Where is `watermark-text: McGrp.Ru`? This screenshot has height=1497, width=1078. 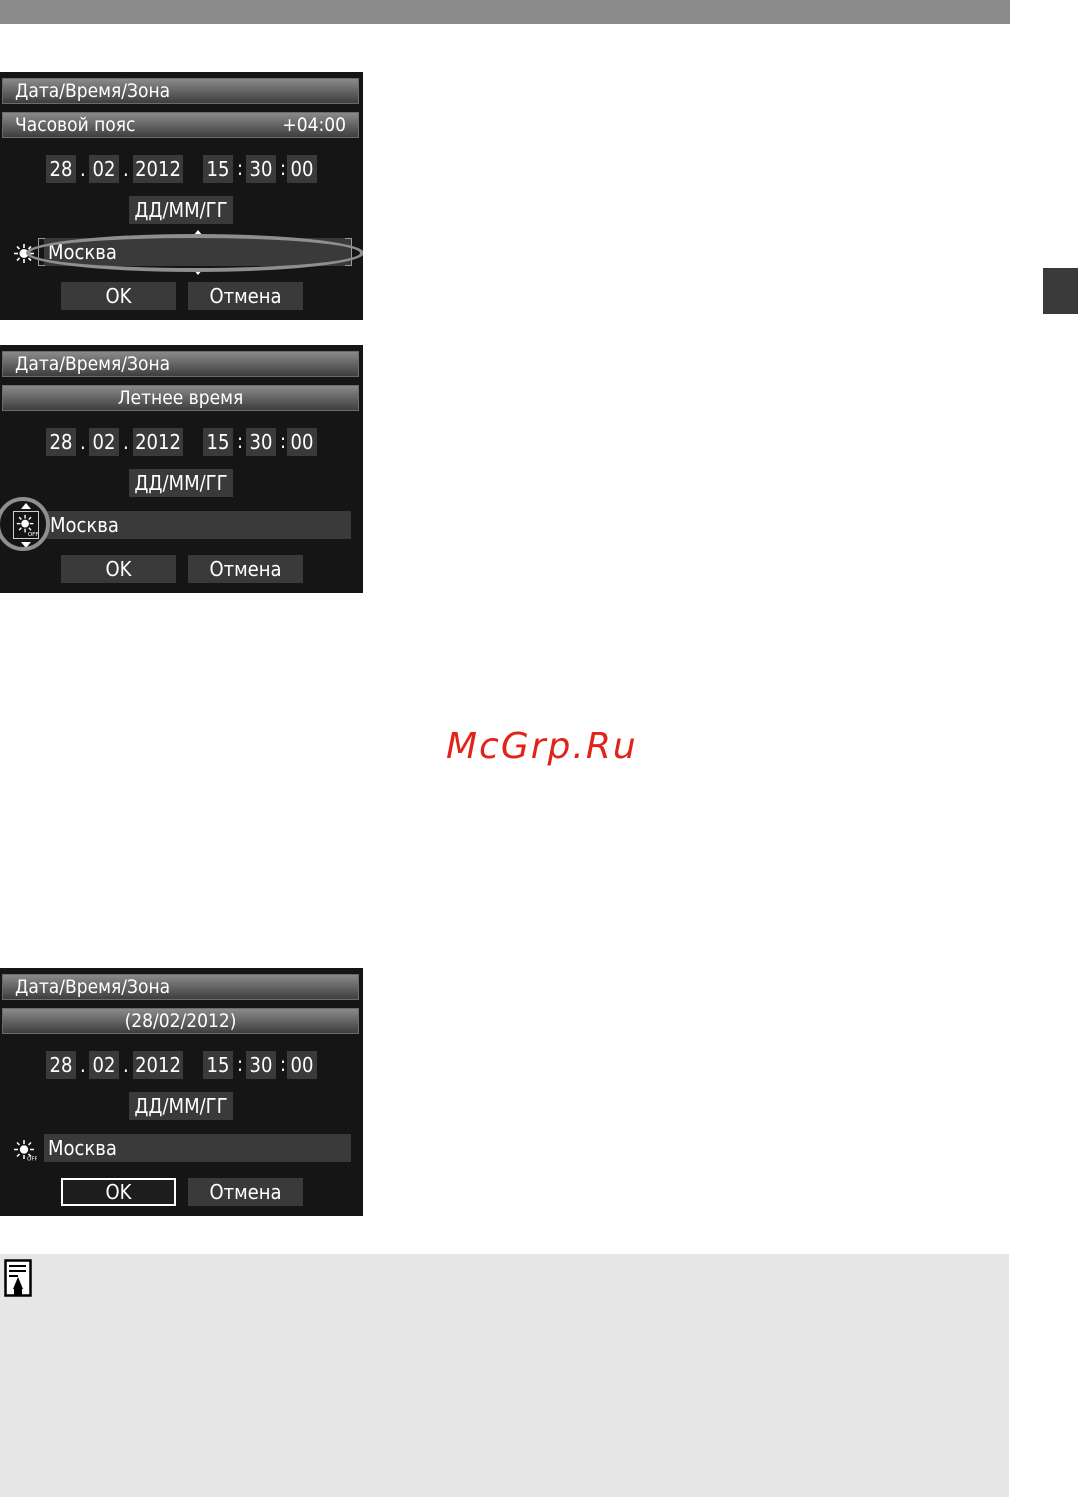
watermark-text: McGrp.Ru is located at coordinates (542, 746).